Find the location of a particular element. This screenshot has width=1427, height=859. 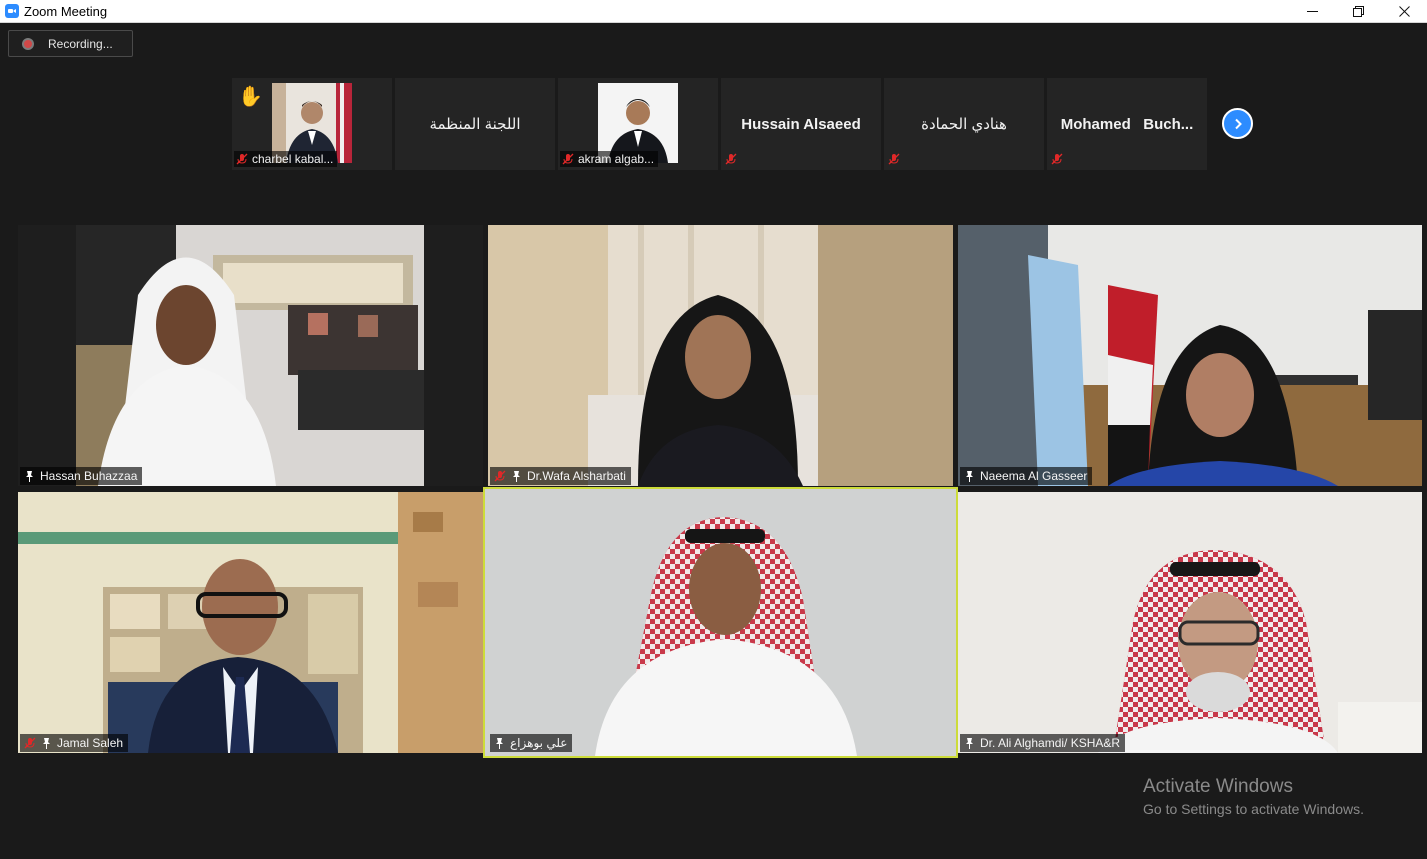

restore-button is located at coordinates (1358, 11).